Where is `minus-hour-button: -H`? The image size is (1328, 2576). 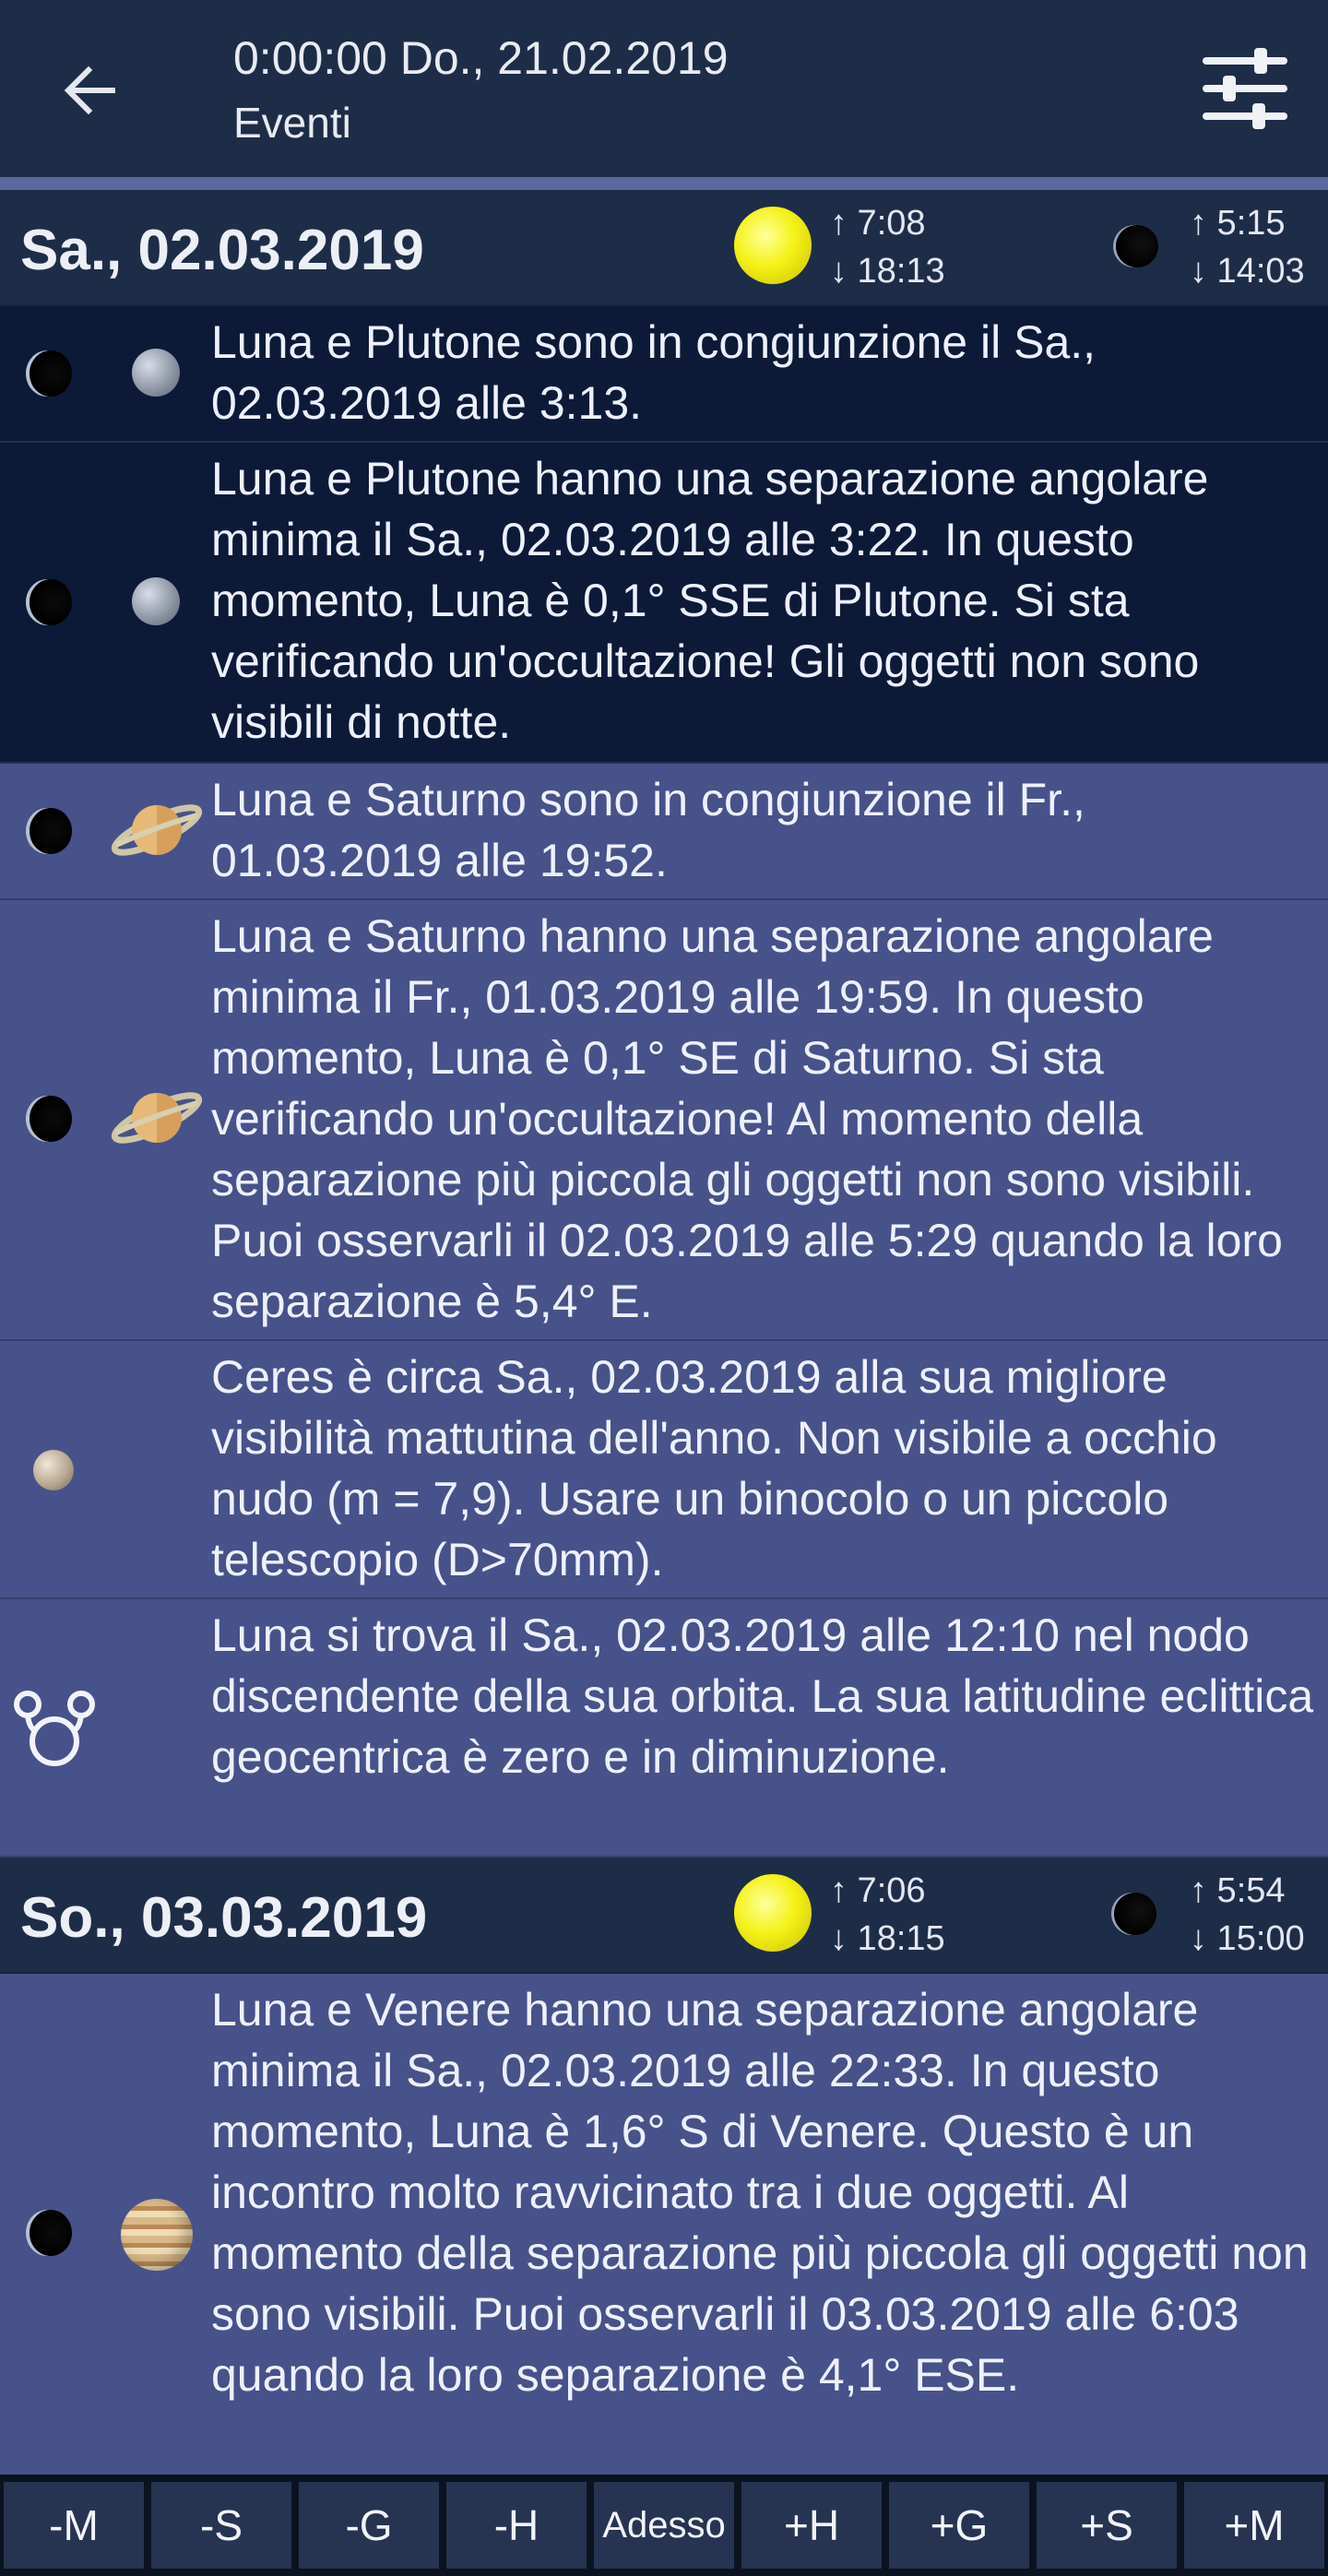
minus-hour-button: -H is located at coordinates (516, 2525).